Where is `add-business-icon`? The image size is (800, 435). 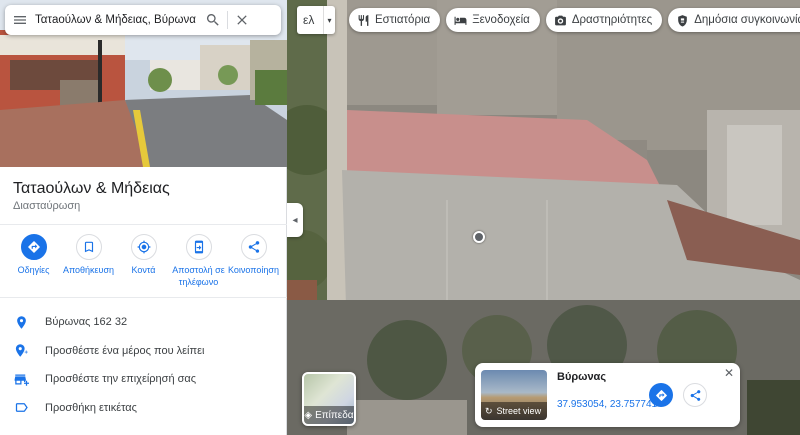 add-business-icon is located at coordinates (21, 380).